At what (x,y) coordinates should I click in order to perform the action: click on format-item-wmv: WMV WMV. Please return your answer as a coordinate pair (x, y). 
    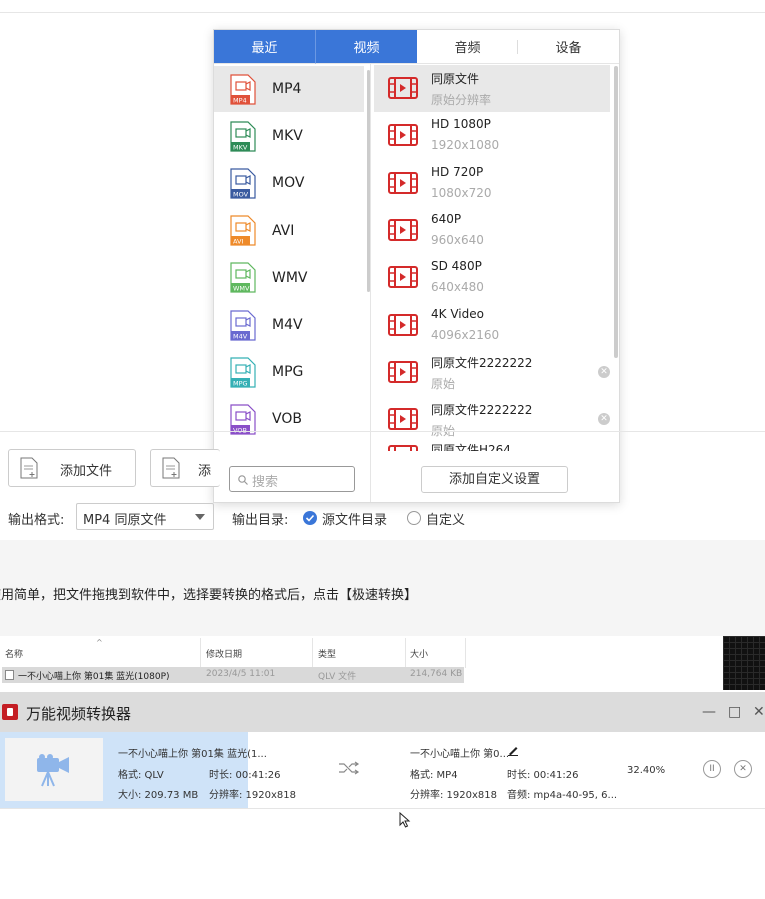
    Looking at the image, I should click on (289, 278).